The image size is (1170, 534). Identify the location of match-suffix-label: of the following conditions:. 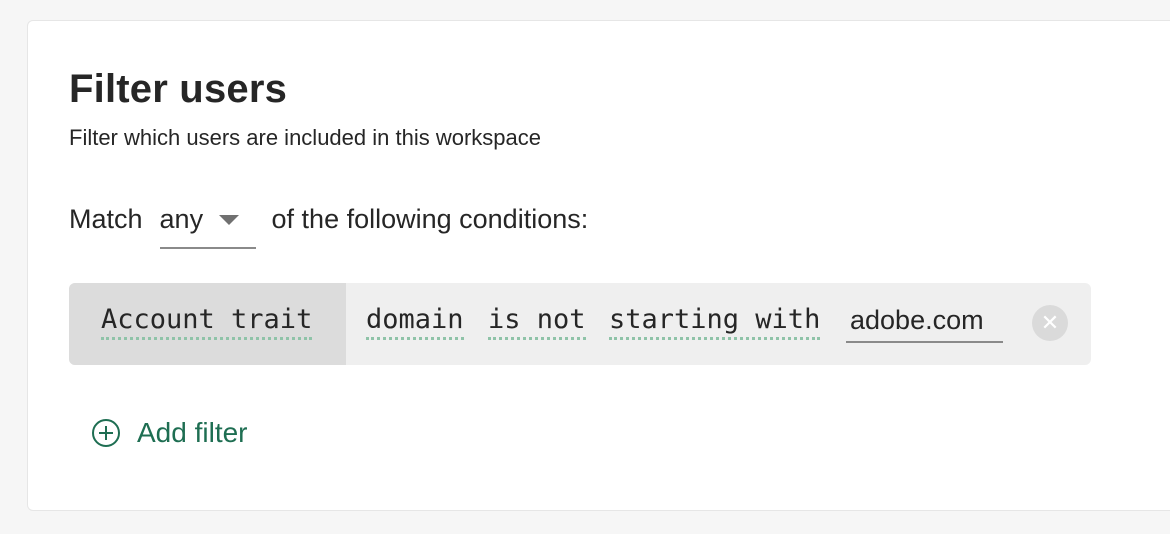
(430, 219).